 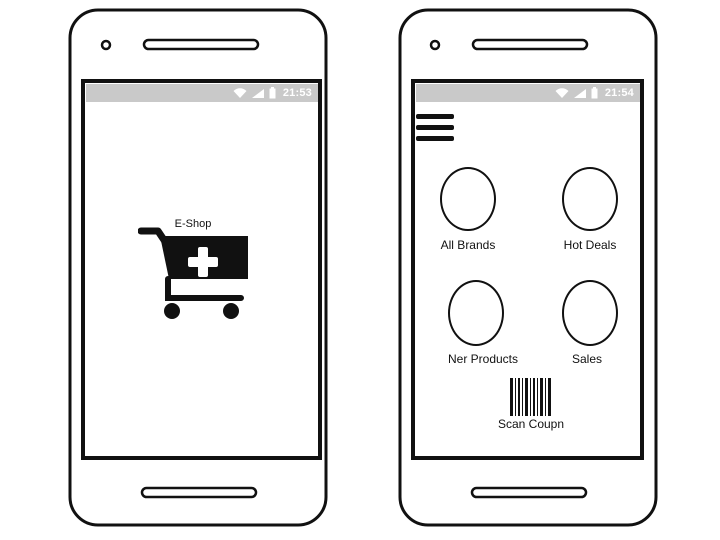 I want to click on tile-all-brands-button, so click(x=468, y=199).